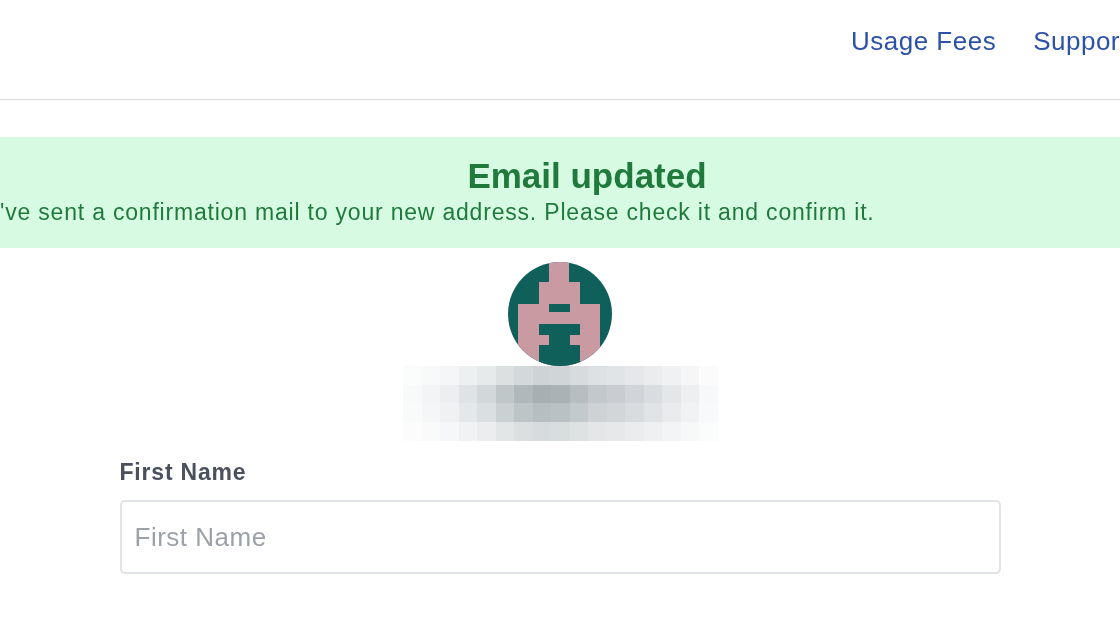 The width and height of the screenshot is (1120, 626). What do you see at coordinates (437, 212) in the screenshot?
I see `banner-message: 've sent a confirmation mail to your new address. Please check it and confirm it.` at bounding box center [437, 212].